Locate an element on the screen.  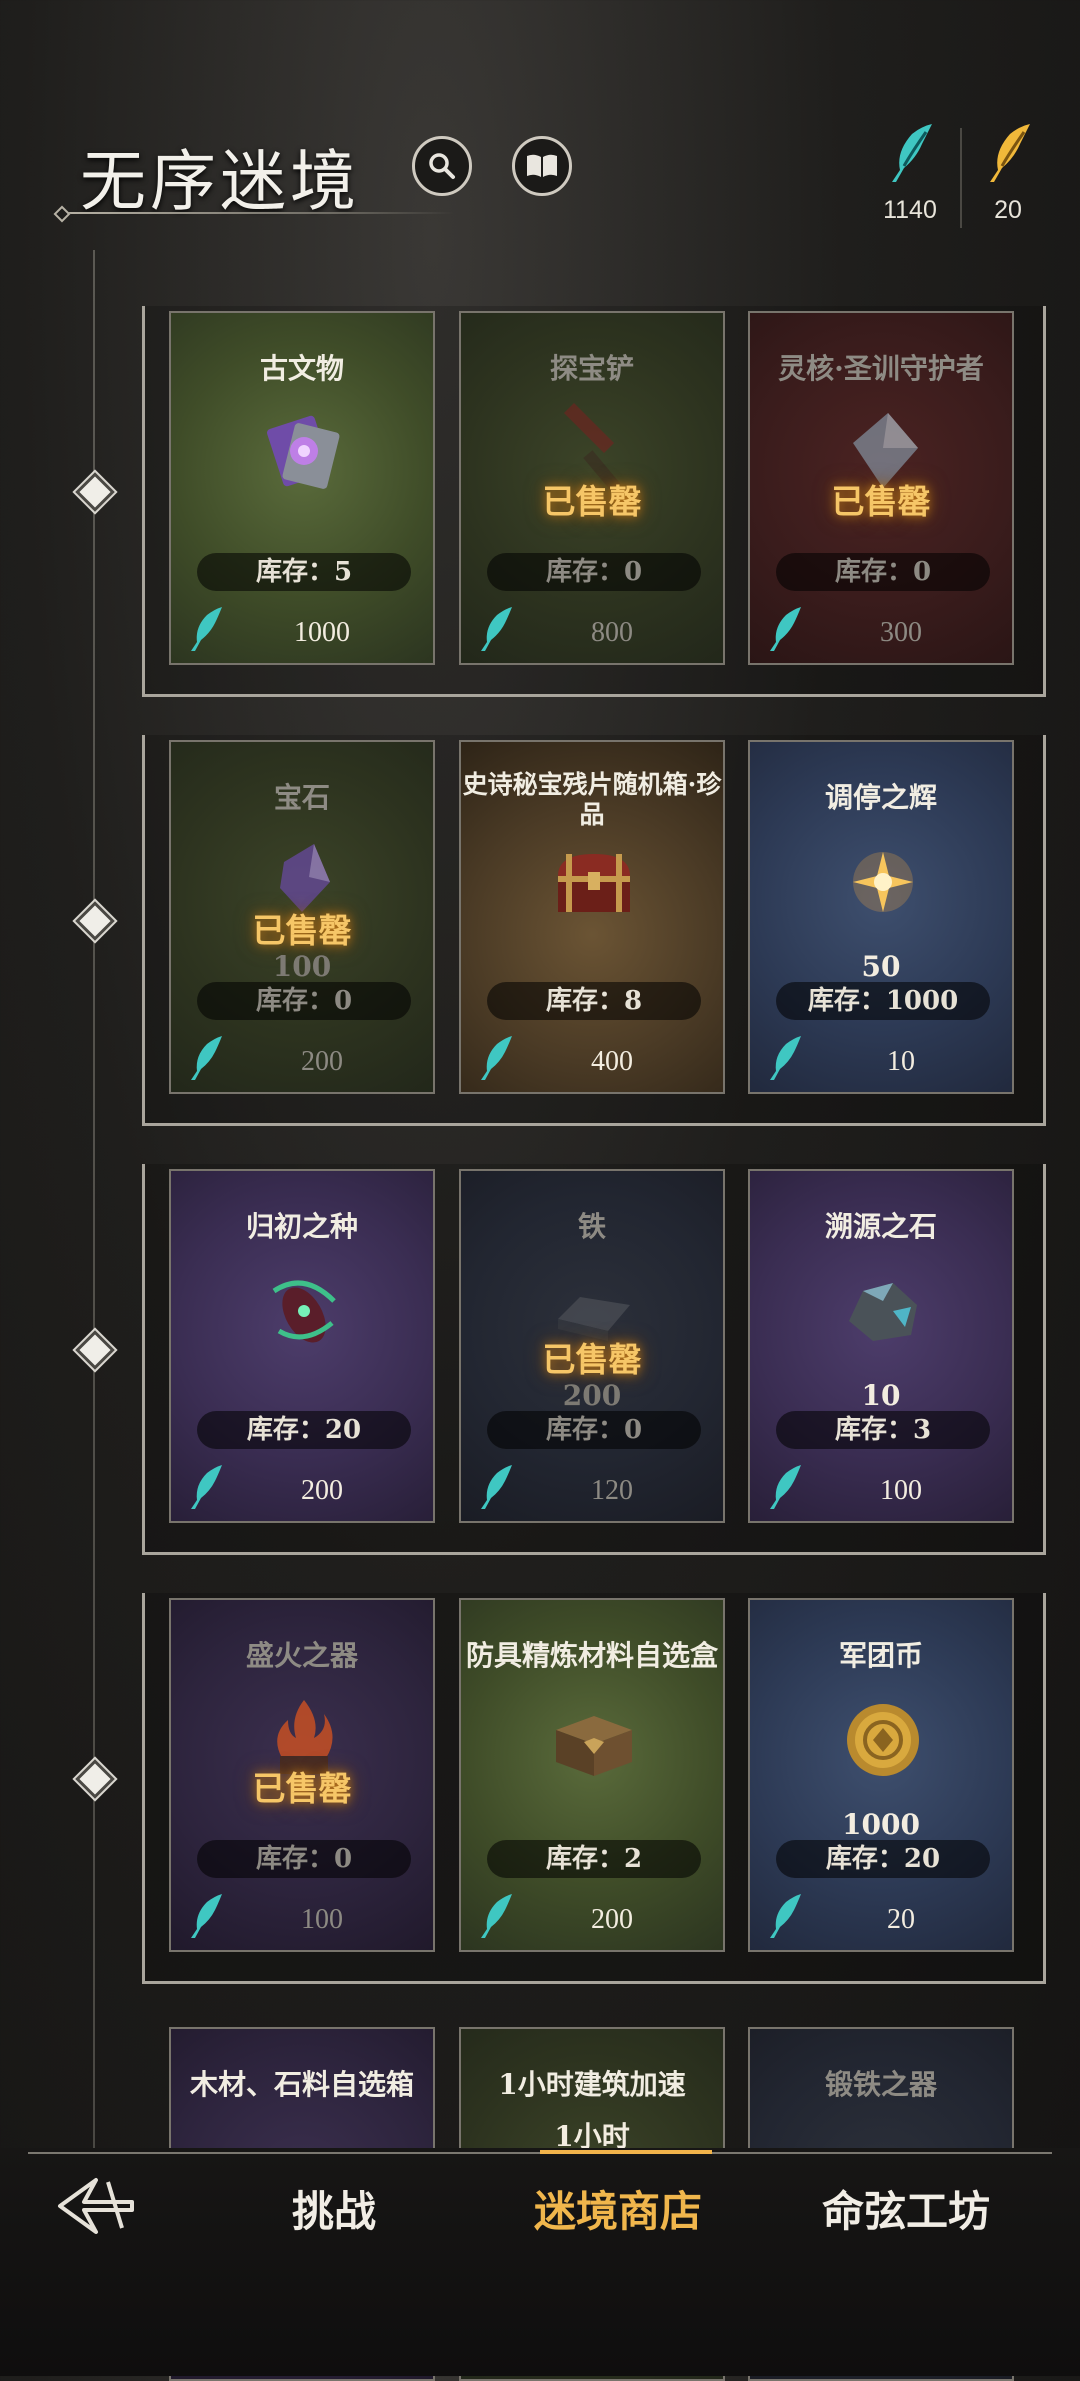
shop-item-card: 灵核·圣训守护者 已售罄 库存：0 300 is located at coordinates (881, 488).